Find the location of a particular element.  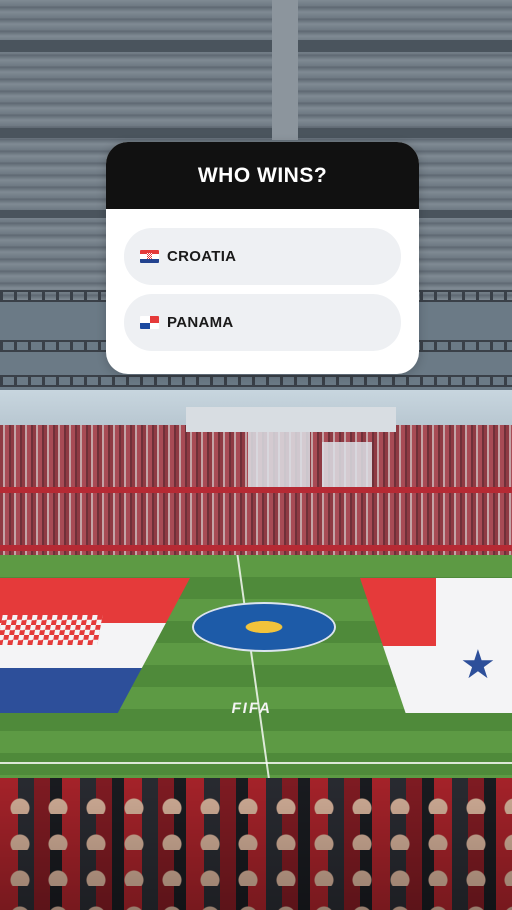

poll-question: WHO WINS? is located at coordinates (262, 175).